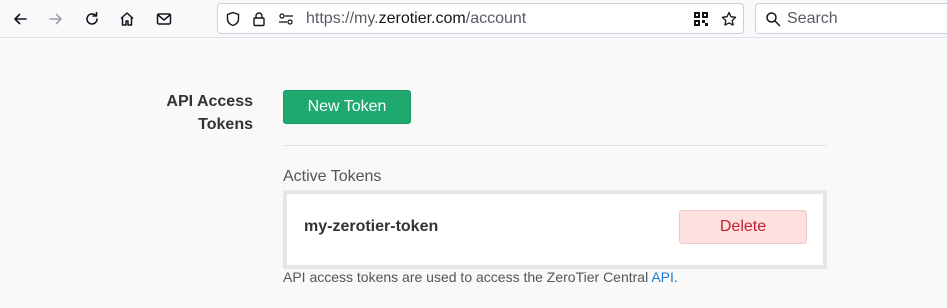 Image resolution: width=947 pixels, height=308 pixels. I want to click on shield-icon, so click(233, 19).